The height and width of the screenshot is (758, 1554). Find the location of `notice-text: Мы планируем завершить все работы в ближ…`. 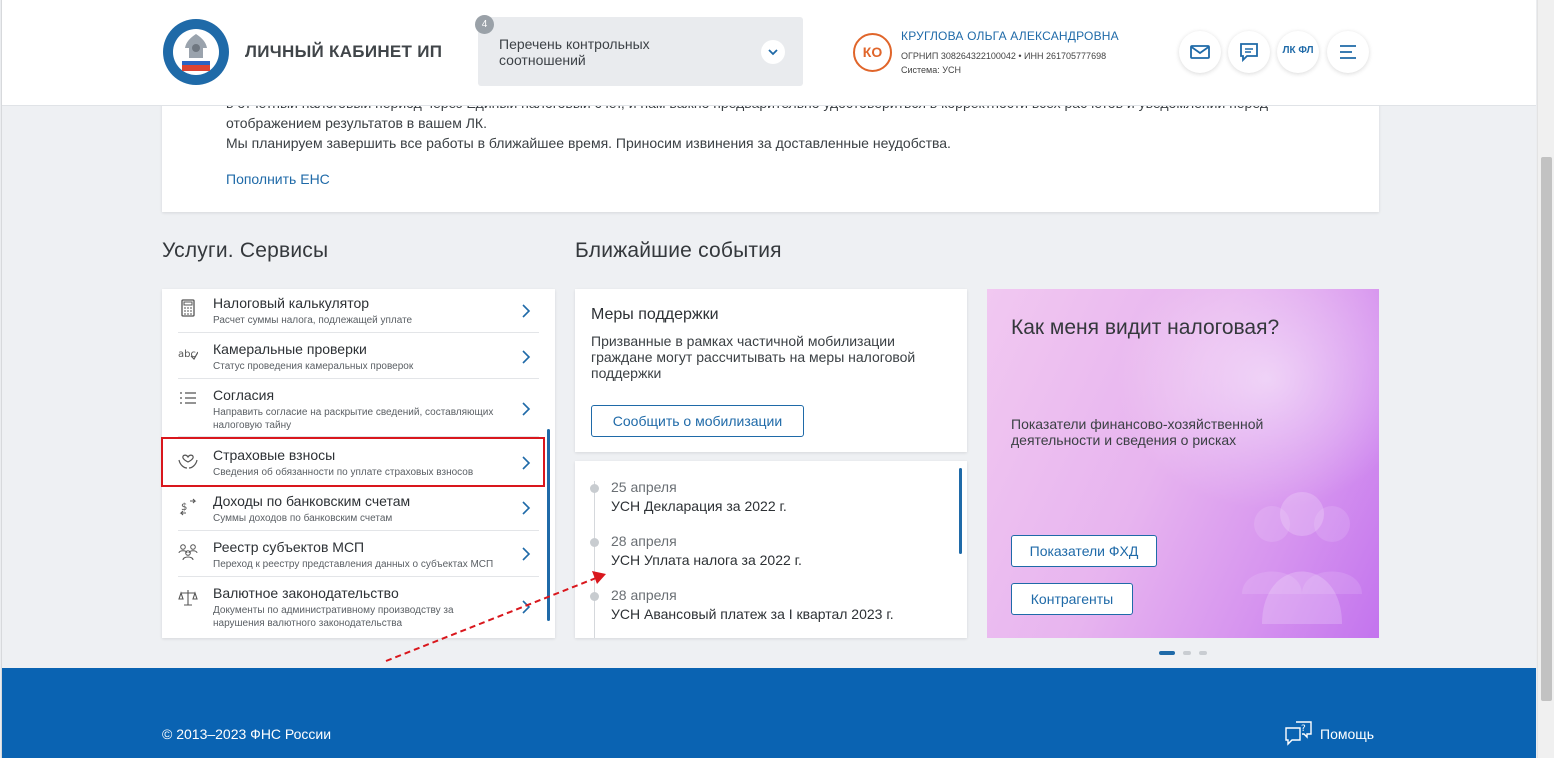

notice-text: Мы планируем завершить все работы в ближ… is located at coordinates (588, 143).